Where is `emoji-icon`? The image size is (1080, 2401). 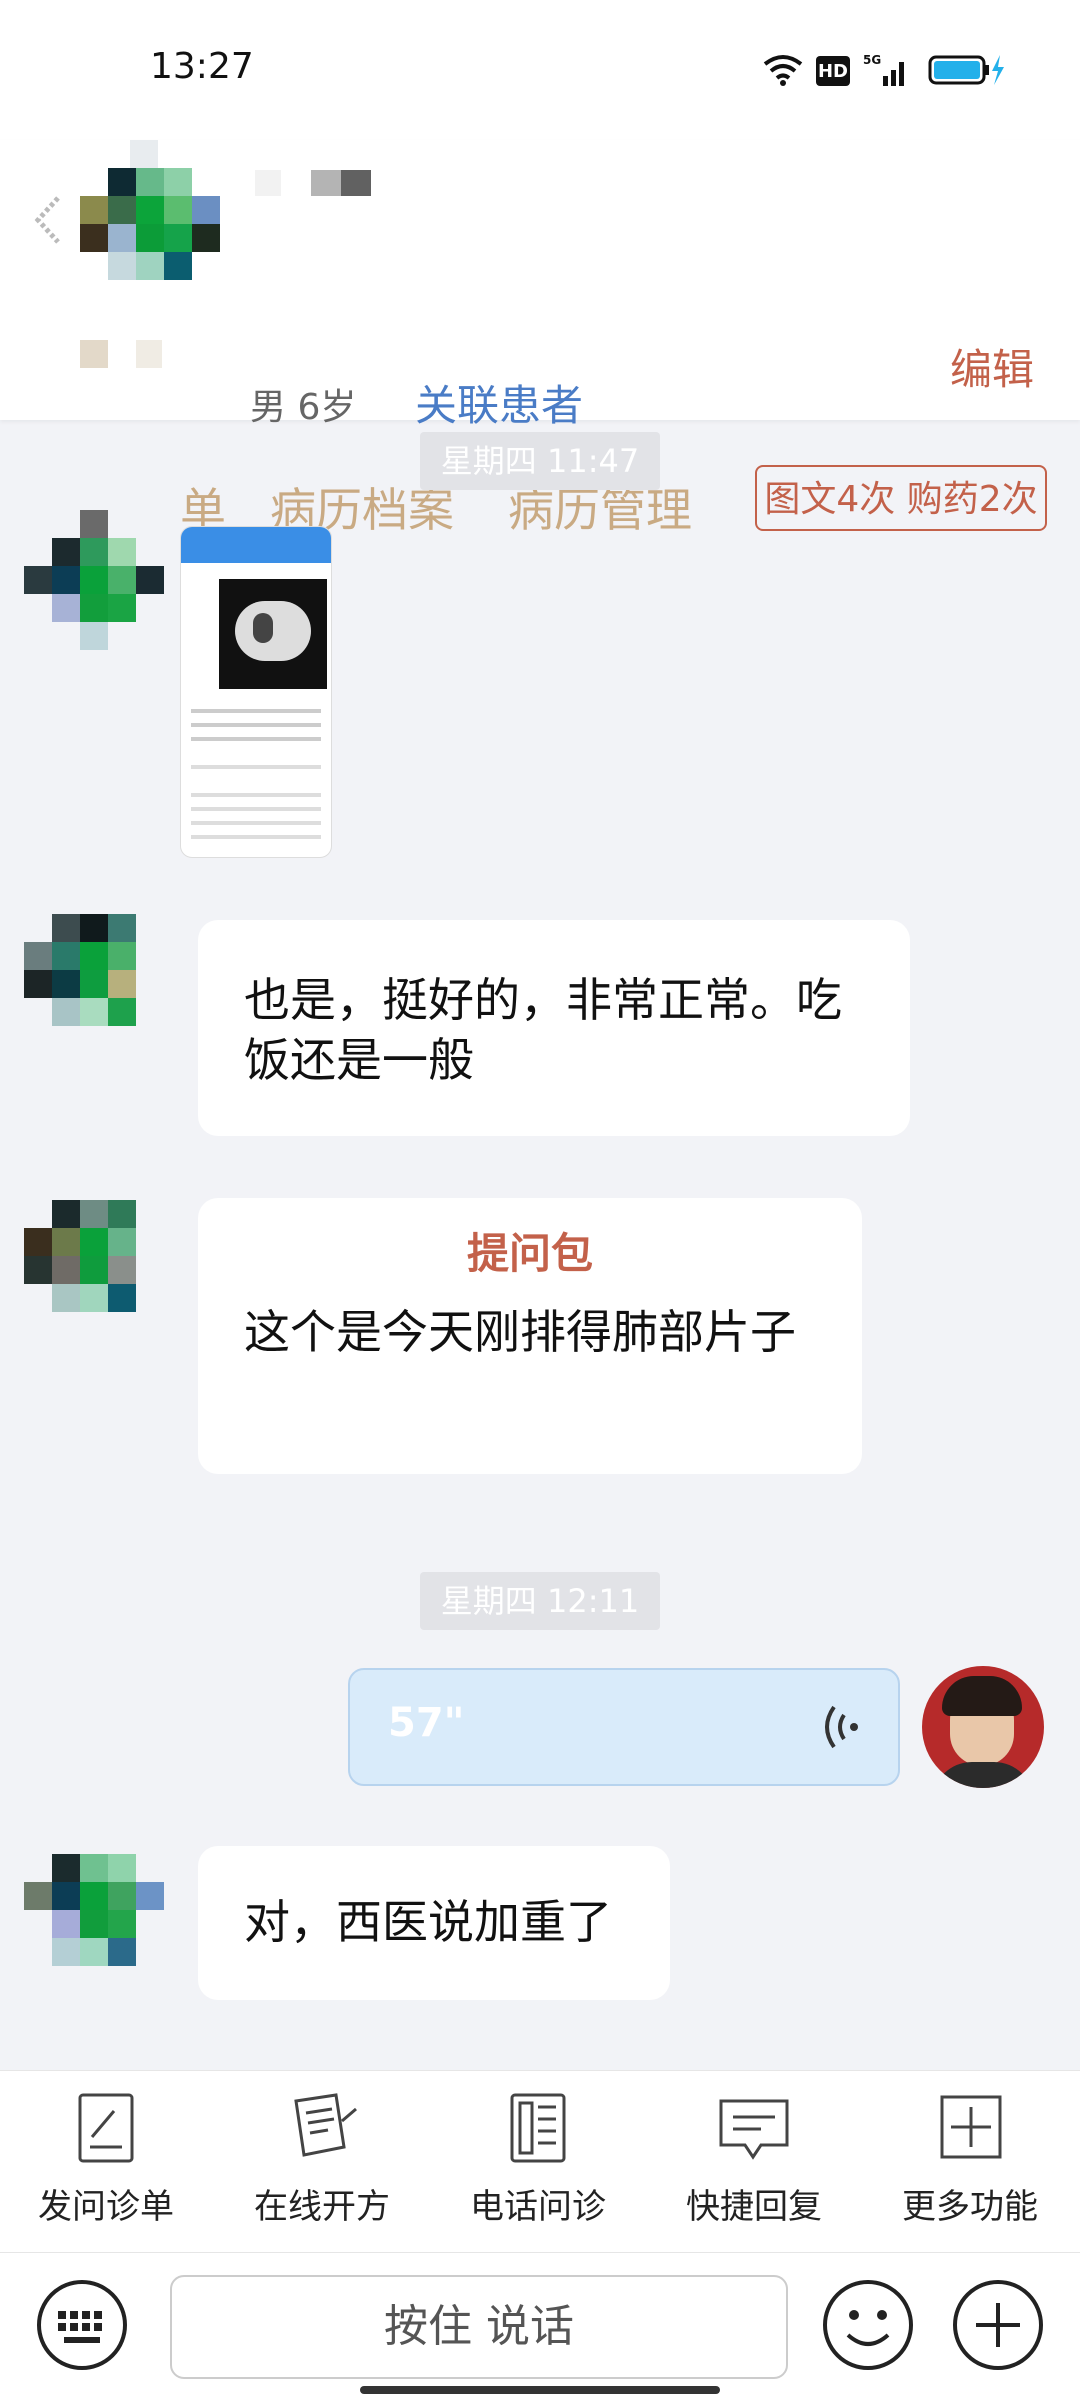 emoji-icon is located at coordinates (868, 2325).